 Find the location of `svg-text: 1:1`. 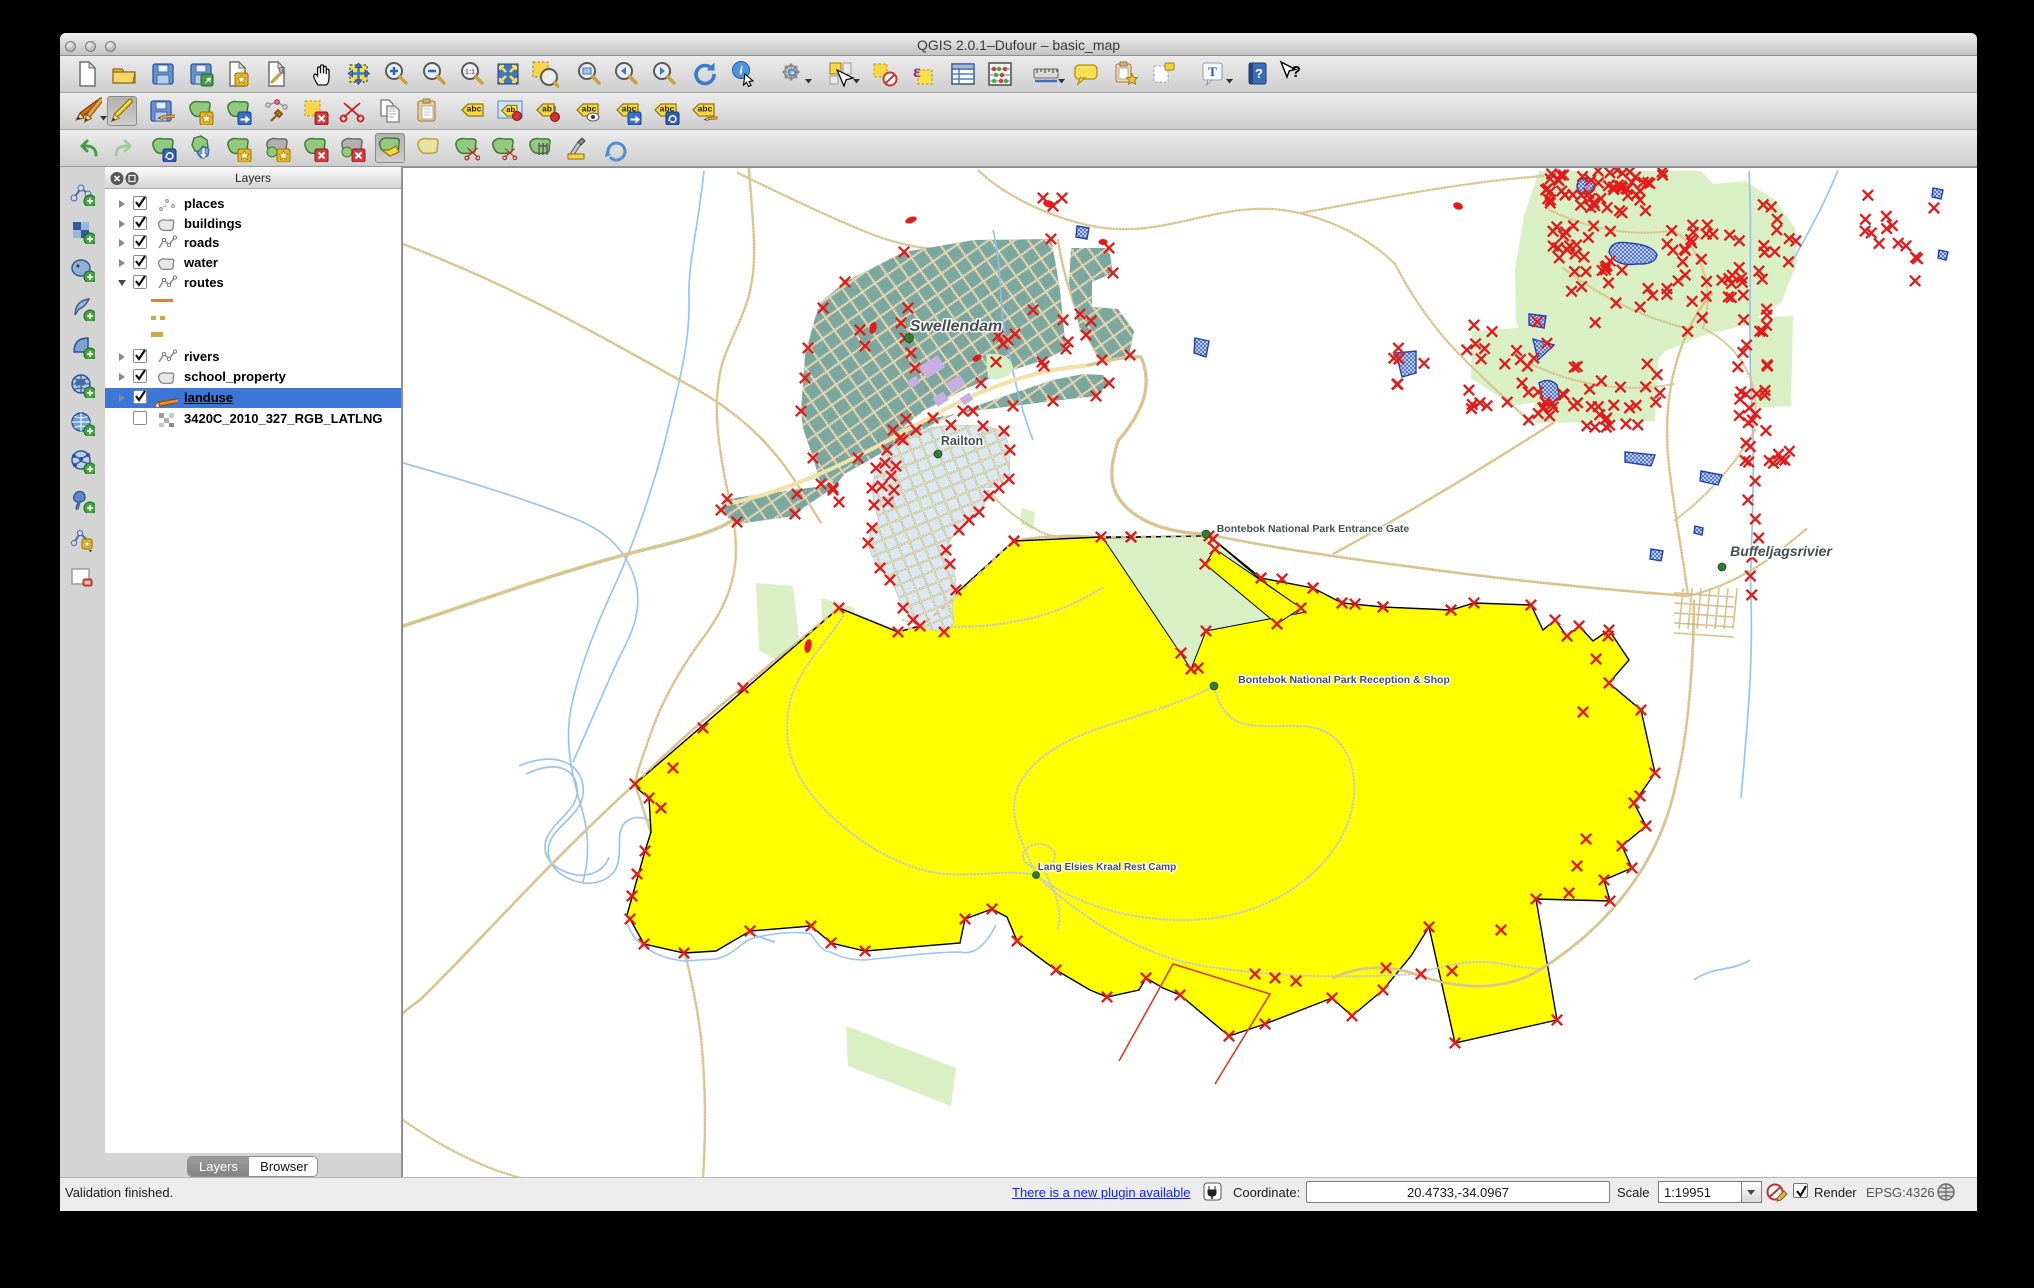

svg-text: 1:1 is located at coordinates (470, 72).